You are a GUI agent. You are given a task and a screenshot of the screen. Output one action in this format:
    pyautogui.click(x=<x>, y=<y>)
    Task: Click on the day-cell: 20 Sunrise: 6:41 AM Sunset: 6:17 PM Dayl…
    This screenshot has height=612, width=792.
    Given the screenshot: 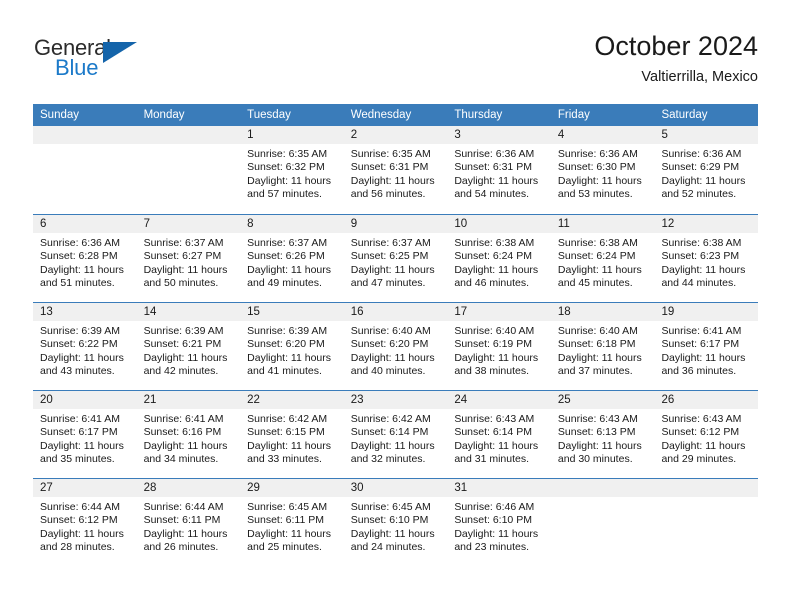 What is the action you would take?
    pyautogui.click(x=85, y=434)
    